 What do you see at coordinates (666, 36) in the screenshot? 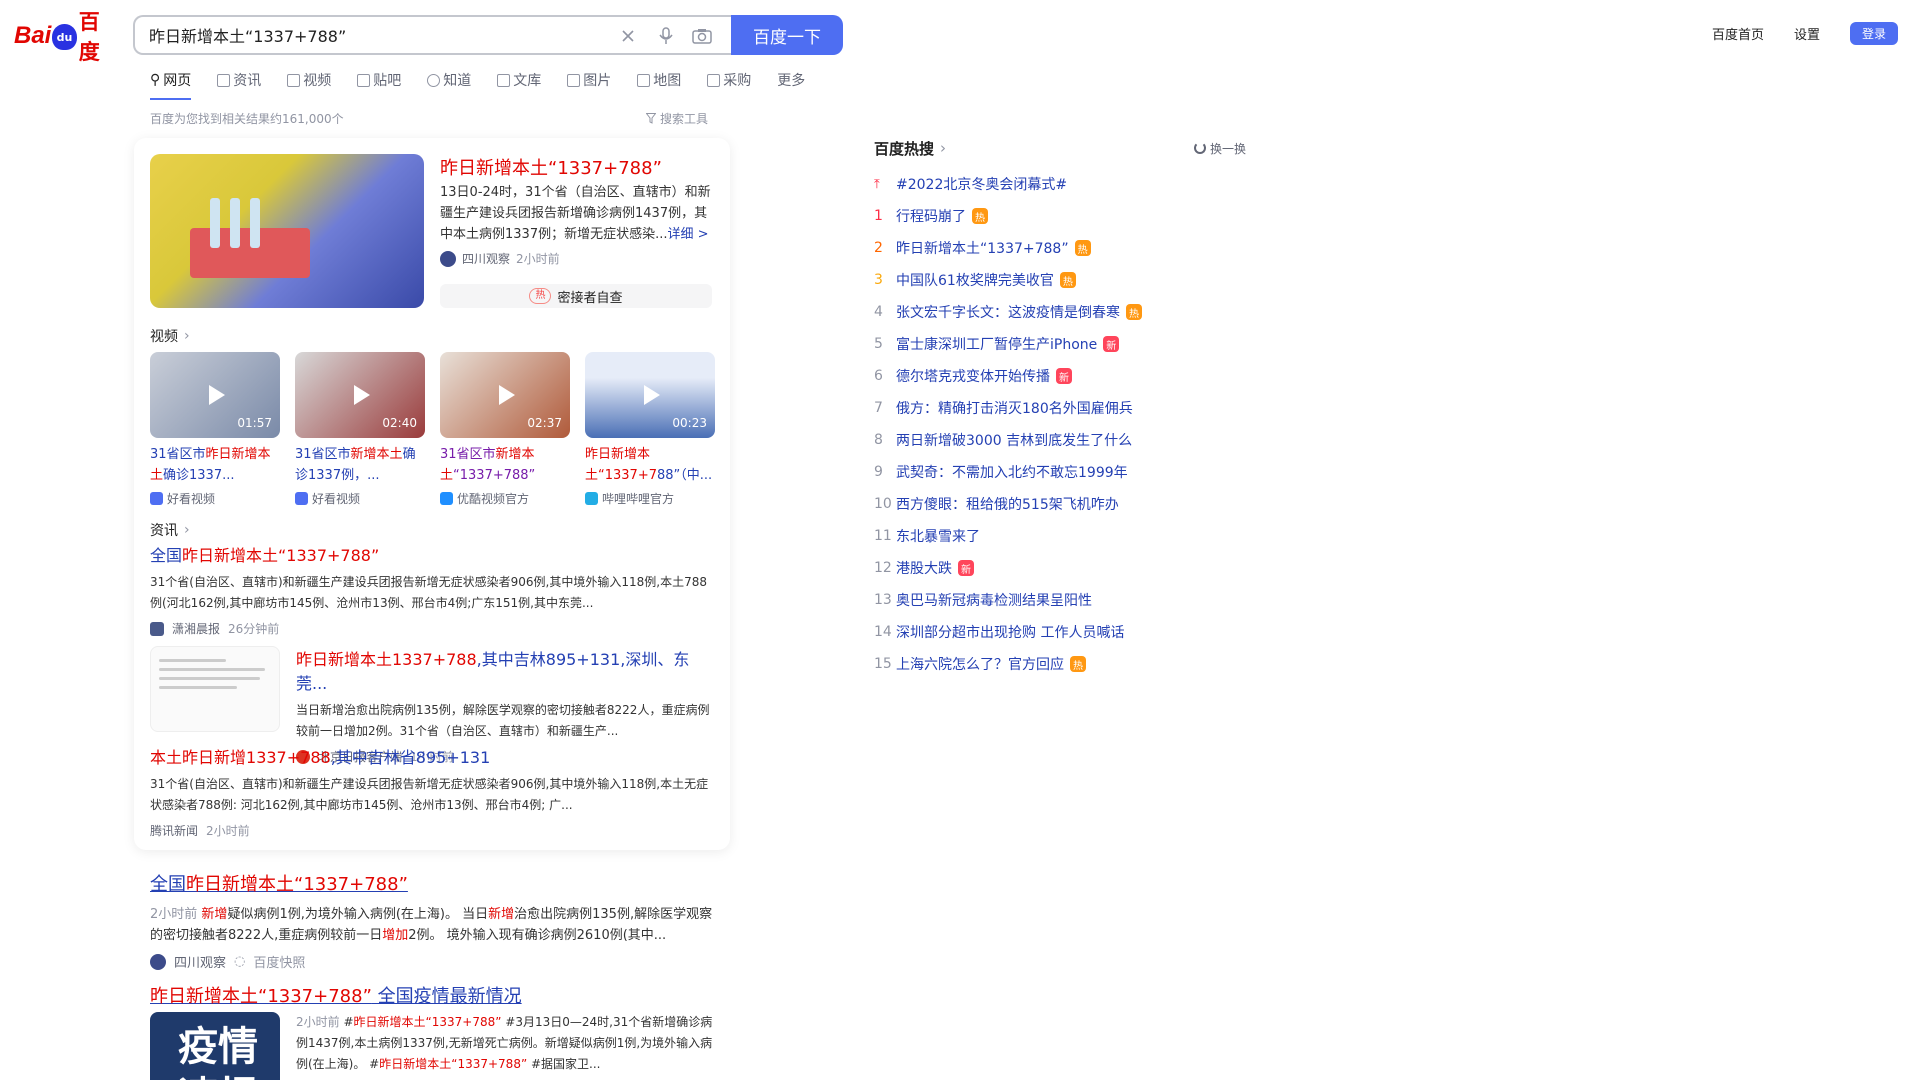
I see `microphone-icon` at bounding box center [666, 36].